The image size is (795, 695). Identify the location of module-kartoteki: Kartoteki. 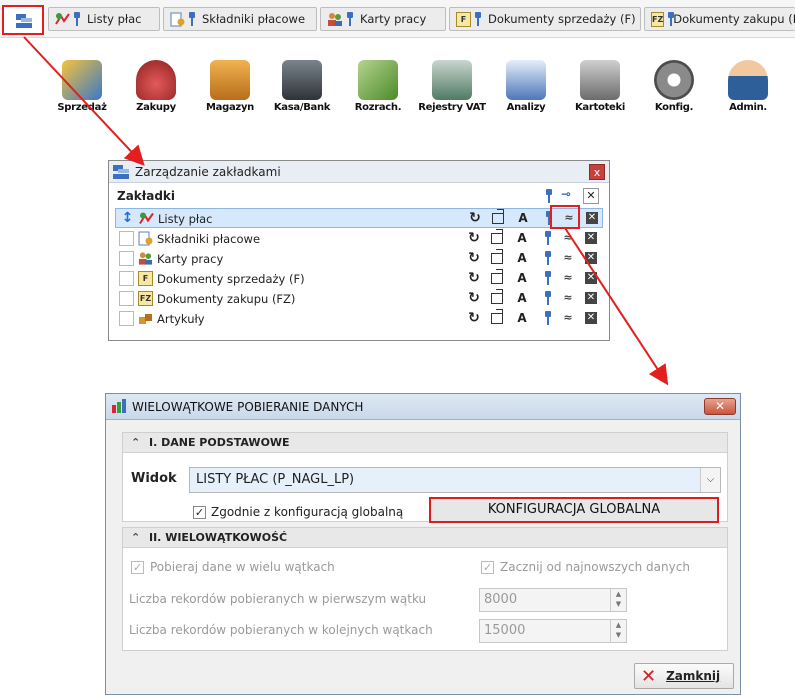
(600, 86).